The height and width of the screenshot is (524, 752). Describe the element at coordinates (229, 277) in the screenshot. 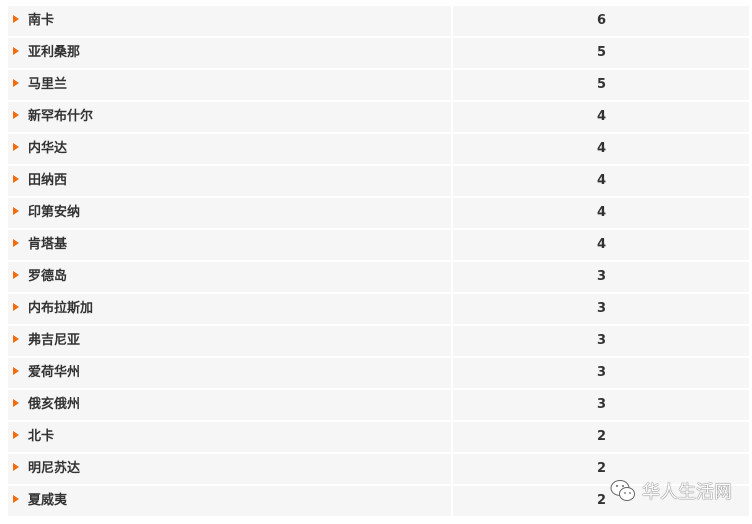

I see `state-cell: 罗德岛` at that location.